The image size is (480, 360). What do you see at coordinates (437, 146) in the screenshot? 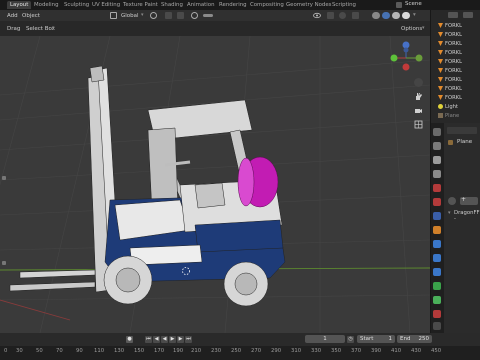
I see `render-tab-icon` at bounding box center [437, 146].